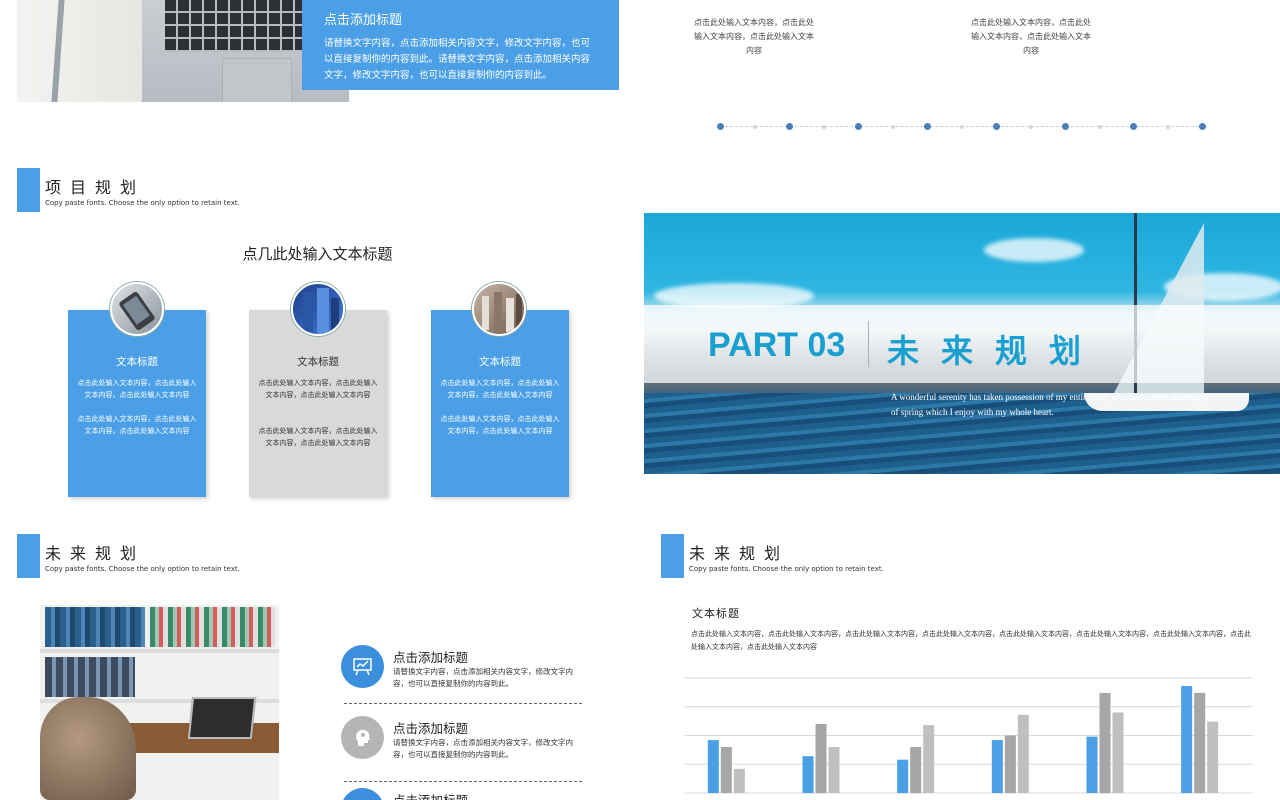 This screenshot has width=1280, height=800. I want to click on bar-chart, so click(969, 735).